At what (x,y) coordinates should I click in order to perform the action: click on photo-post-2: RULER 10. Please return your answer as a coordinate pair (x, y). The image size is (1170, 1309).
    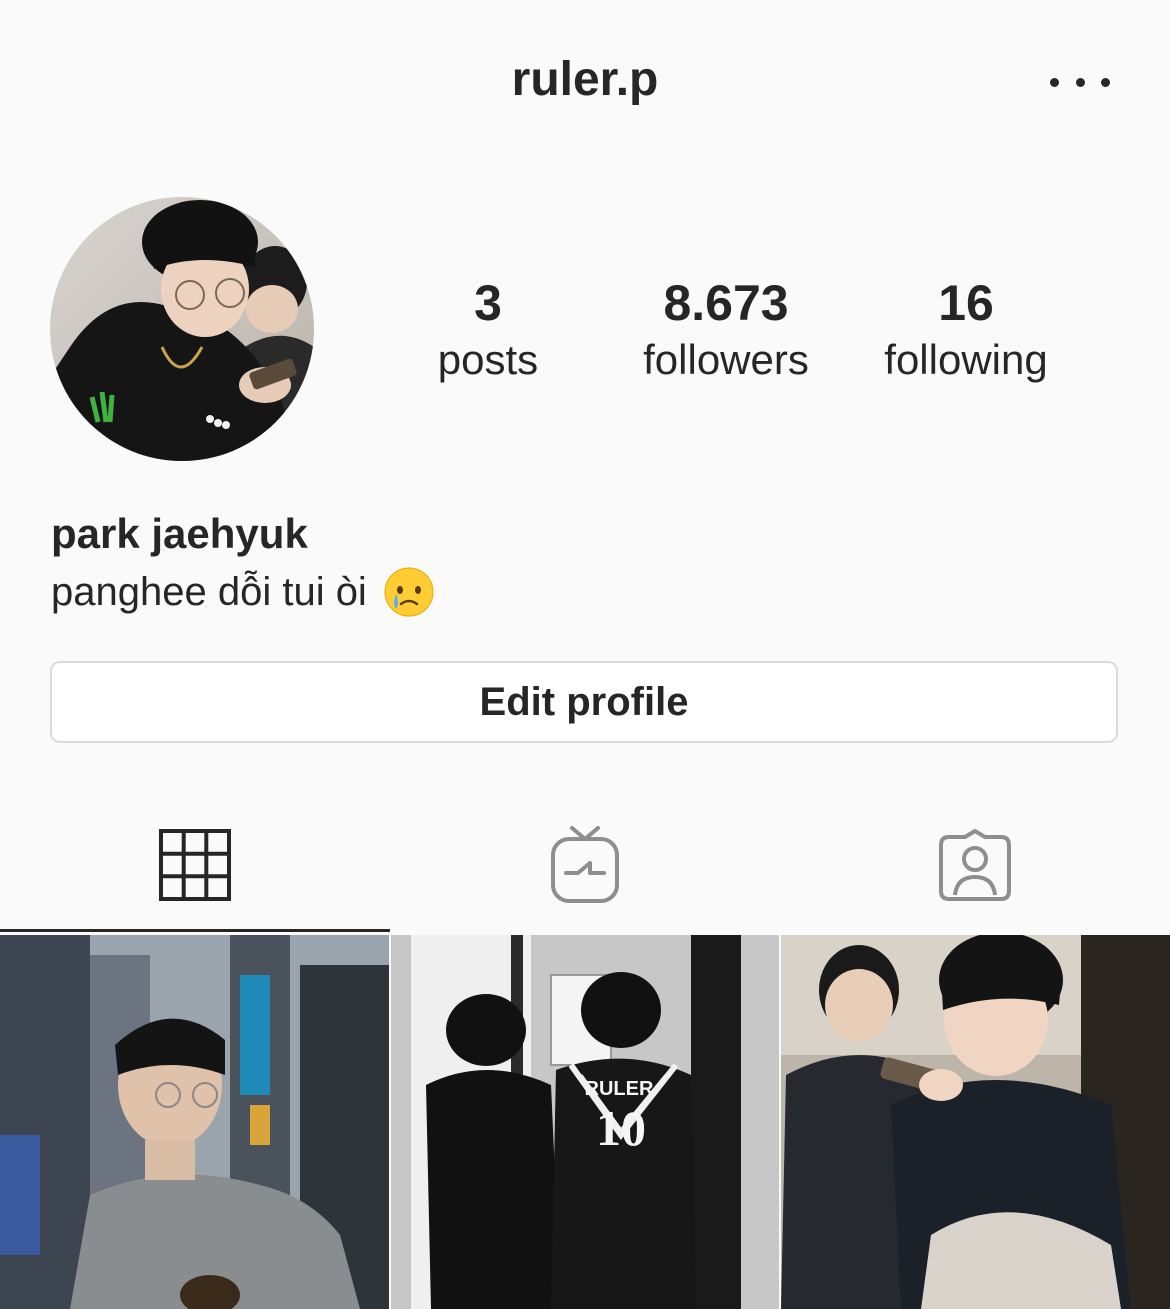
    Looking at the image, I should click on (585, 1122).